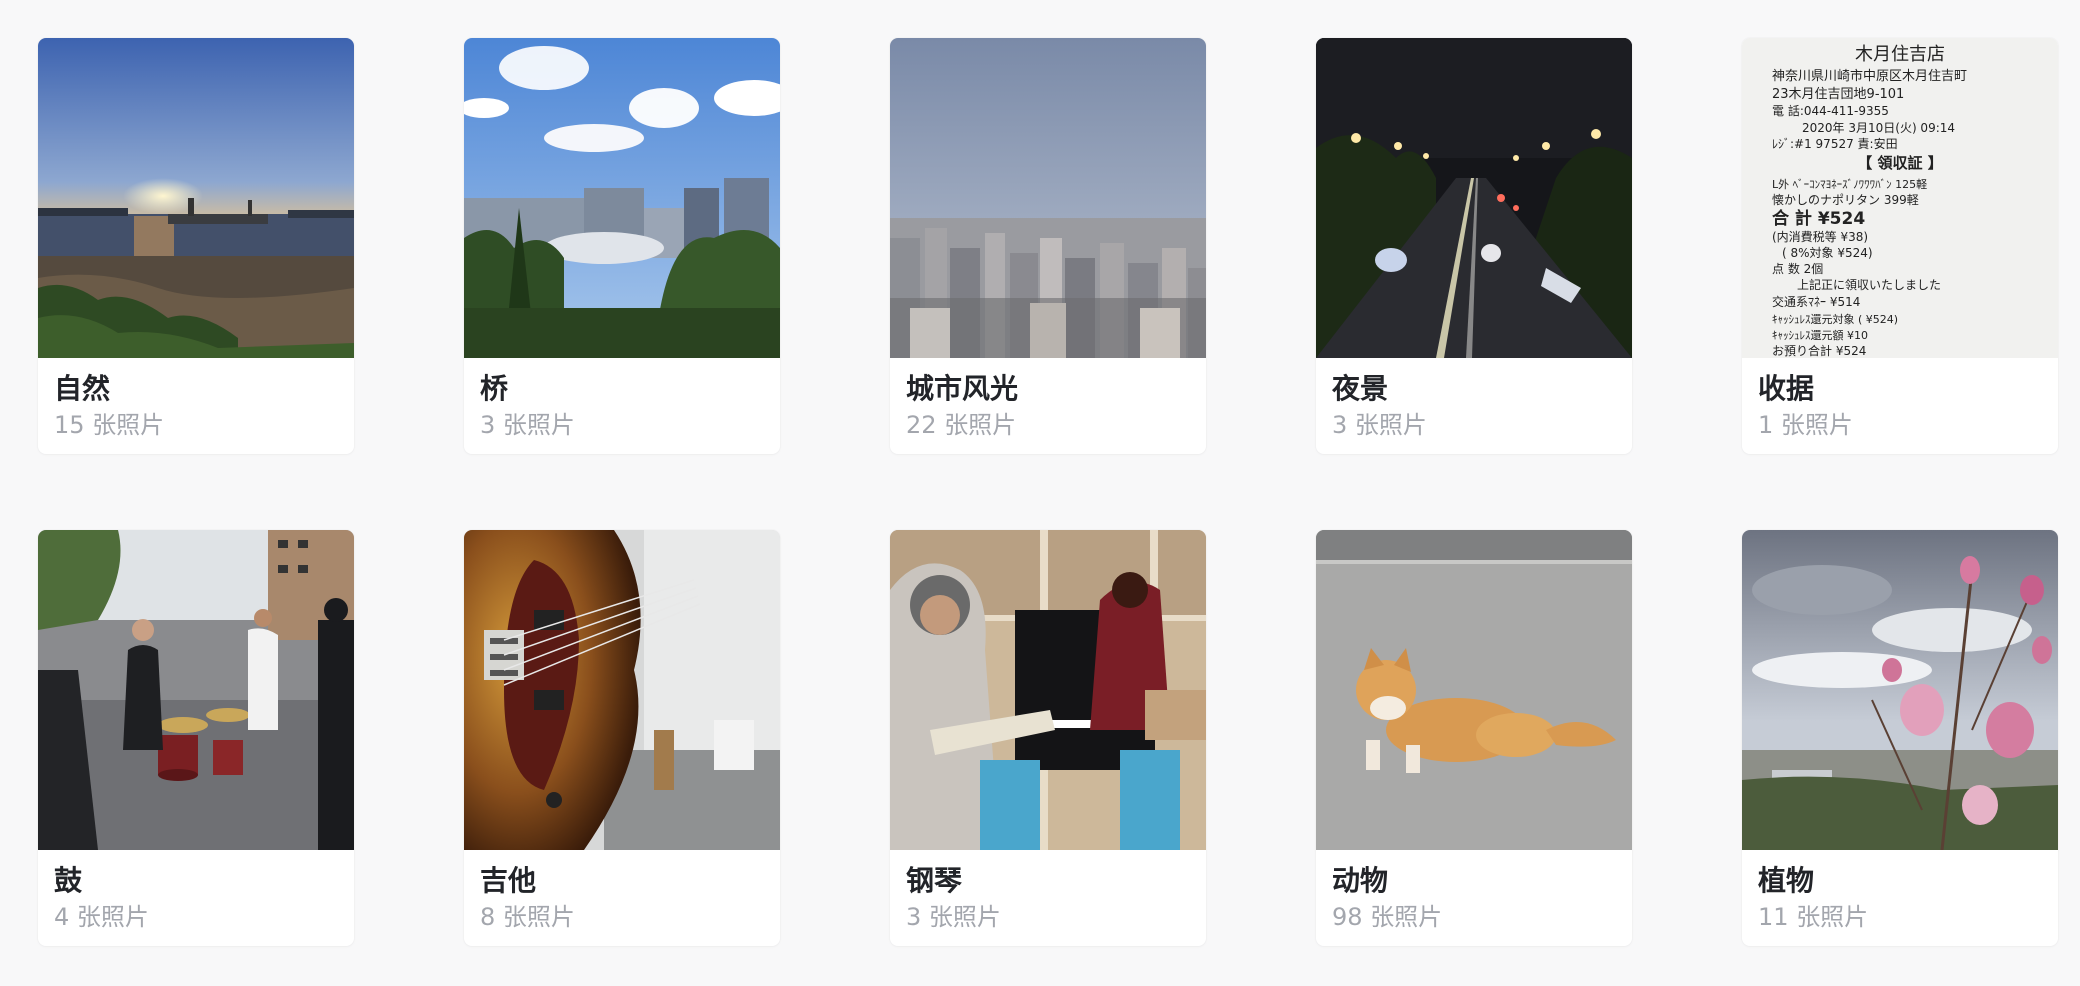 Image resolution: width=2080 pixels, height=986 pixels. Describe the element at coordinates (109, 425) in the screenshot. I see `album-photo-count: 15 张照片` at that location.